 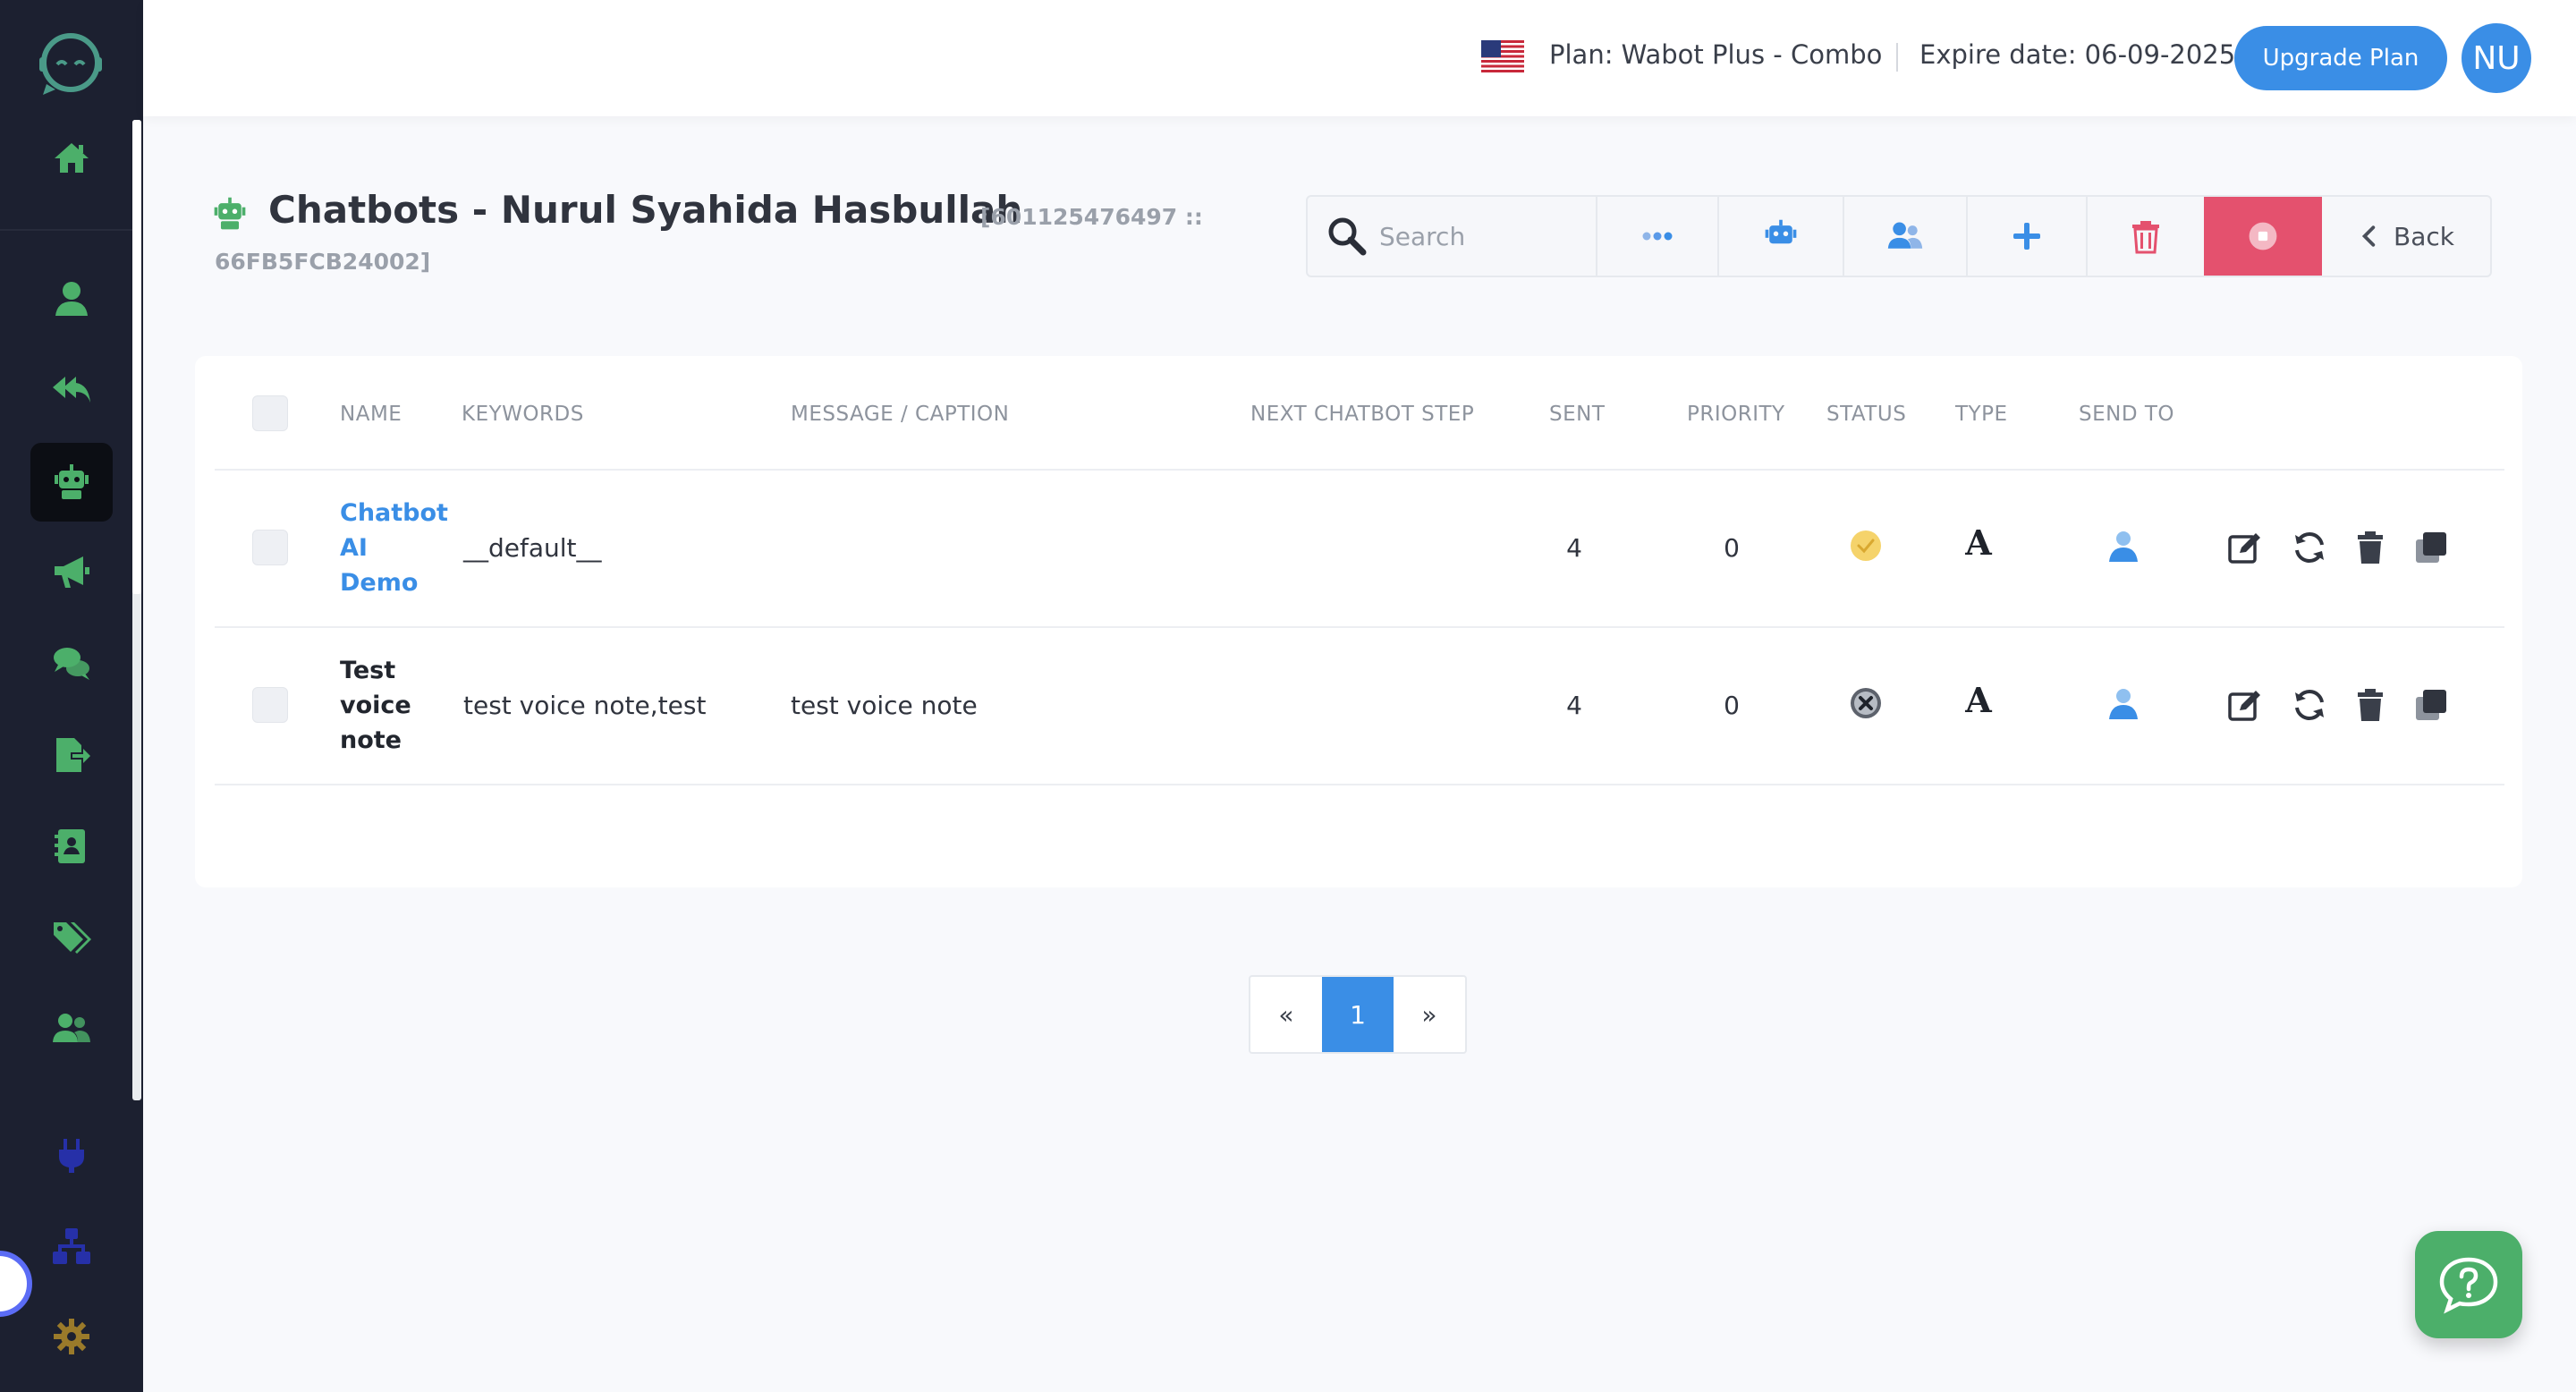 What do you see at coordinates (323, 262) in the screenshot?
I see `device-id-line-2: 66FB5FCB24002]` at bounding box center [323, 262].